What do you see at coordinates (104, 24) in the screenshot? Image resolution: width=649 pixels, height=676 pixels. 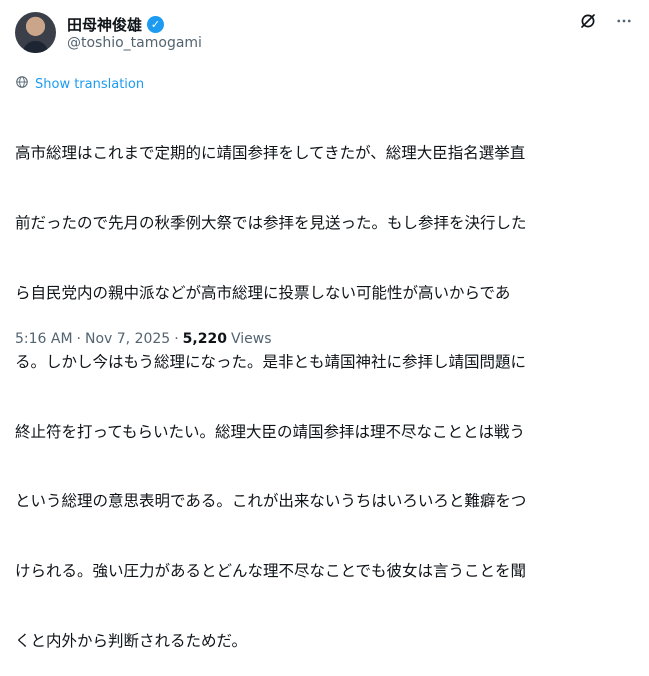 I see `author-display-name: 田母神俊雄` at bounding box center [104, 24].